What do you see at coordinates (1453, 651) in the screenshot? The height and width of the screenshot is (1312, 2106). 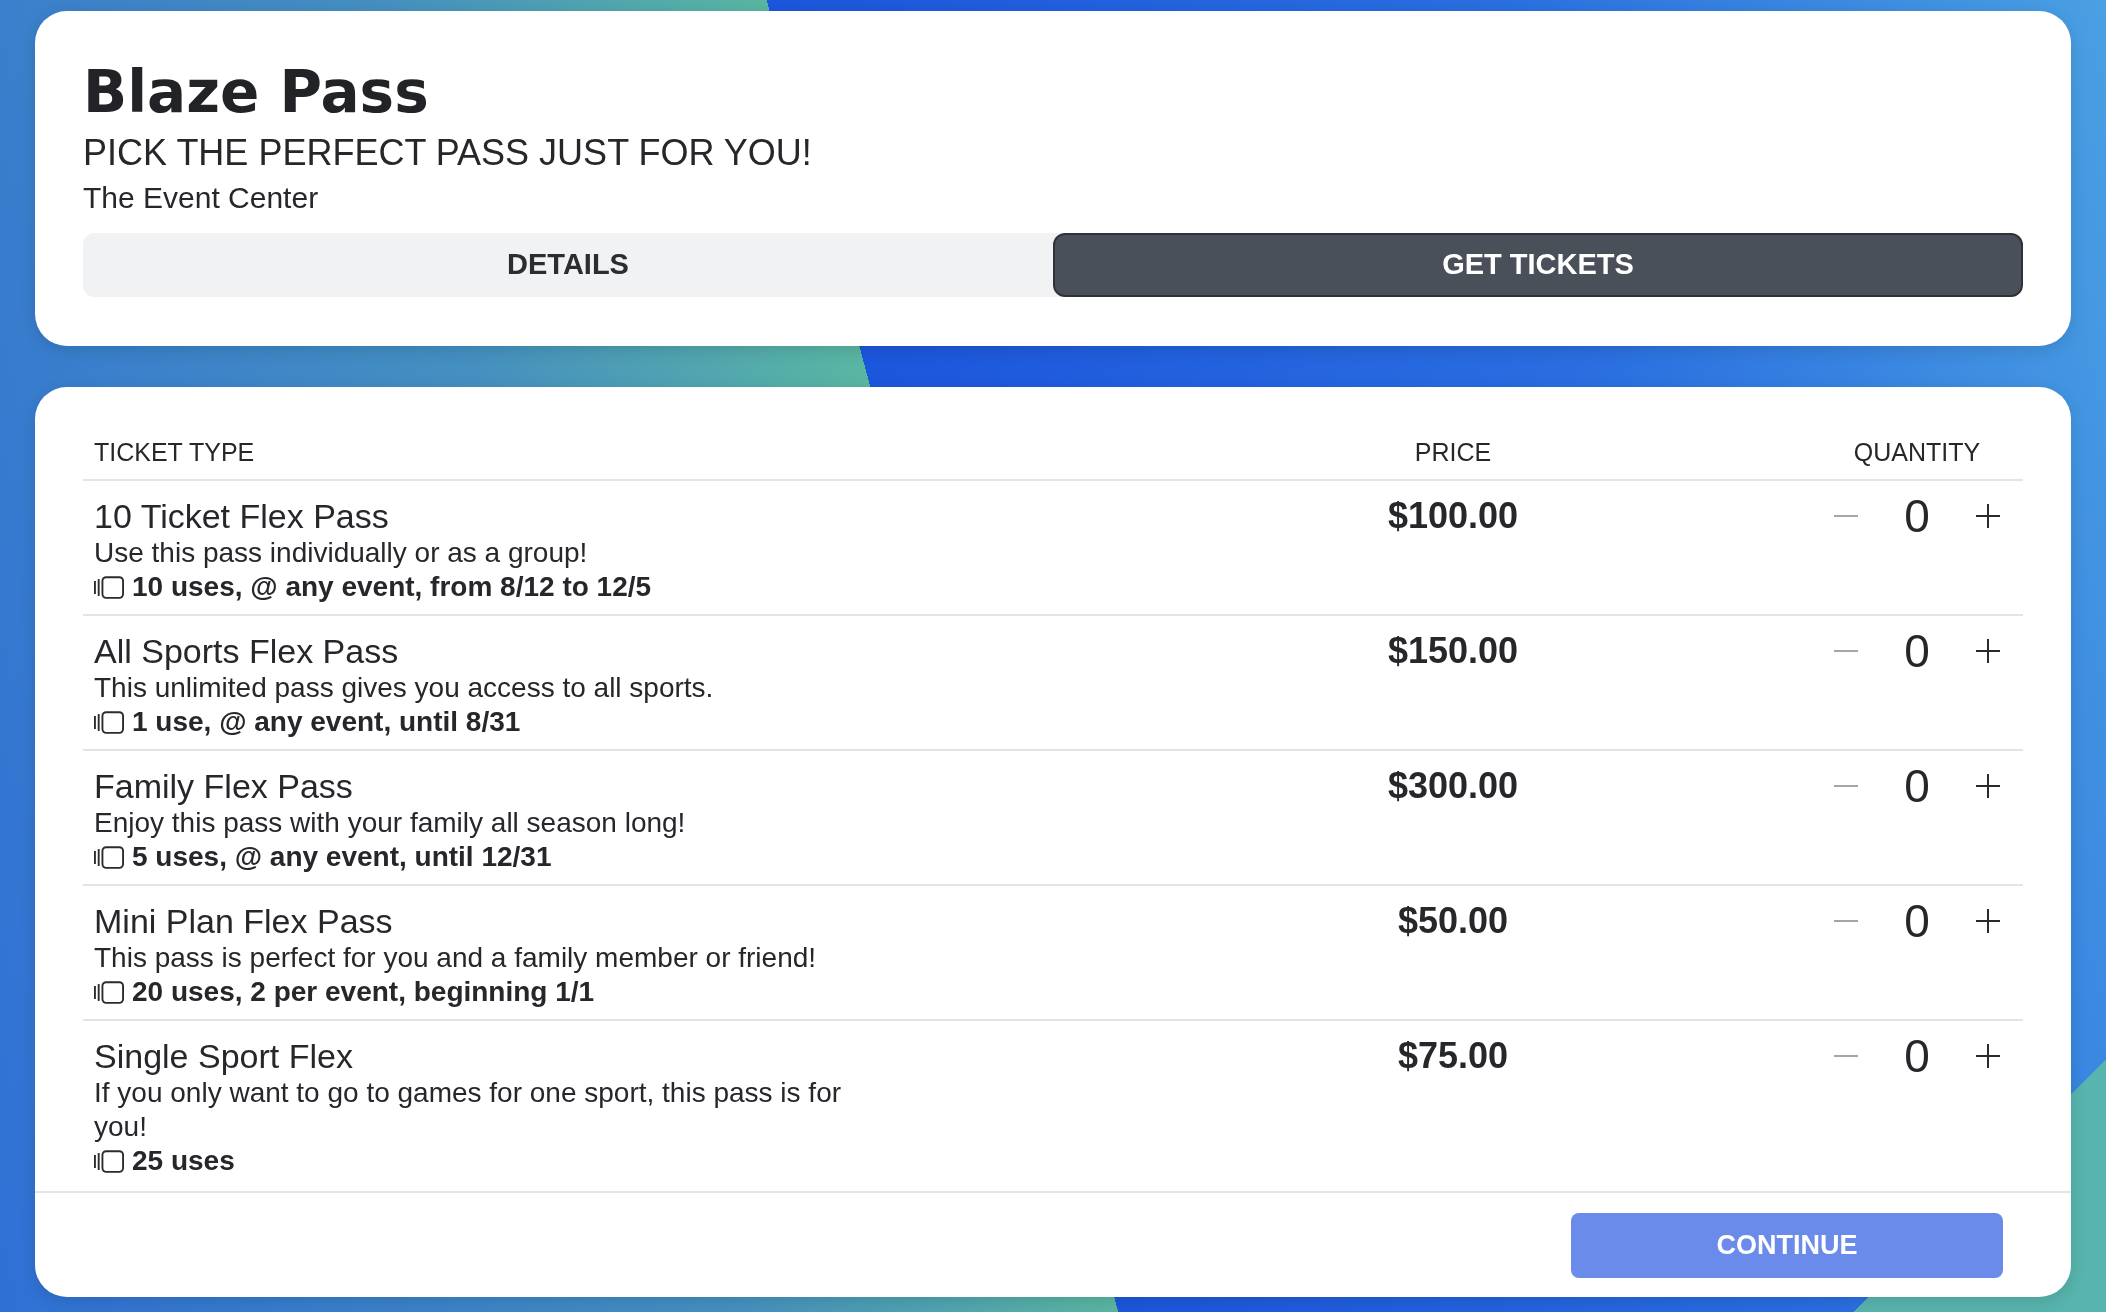 I see `ticket-price: $150.00` at bounding box center [1453, 651].